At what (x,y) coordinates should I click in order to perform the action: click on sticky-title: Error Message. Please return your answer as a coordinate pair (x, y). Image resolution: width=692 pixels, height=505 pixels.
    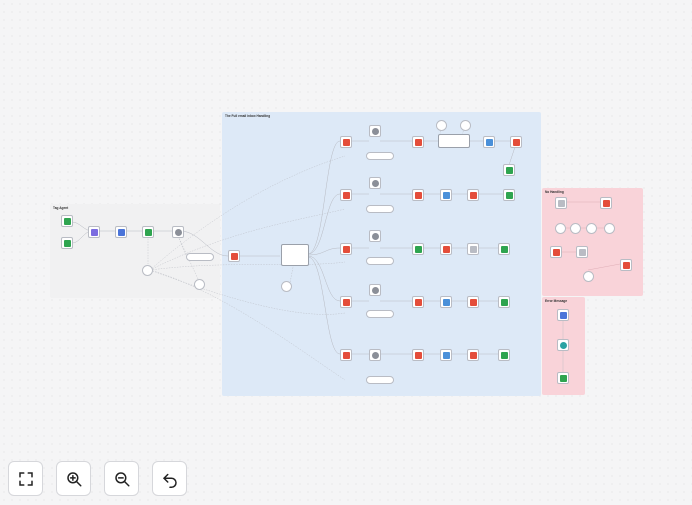
    Looking at the image, I should click on (556, 301).